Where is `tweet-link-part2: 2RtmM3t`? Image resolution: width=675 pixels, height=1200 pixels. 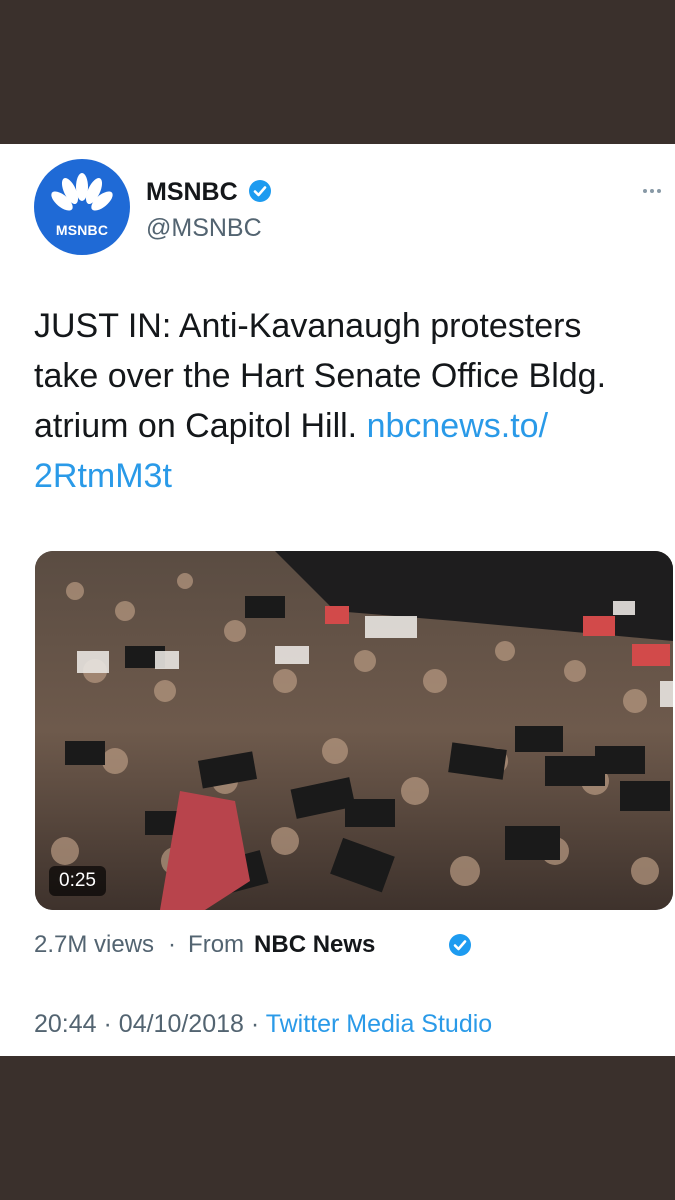
tweet-link-part2: 2RtmM3t is located at coordinates (103, 476).